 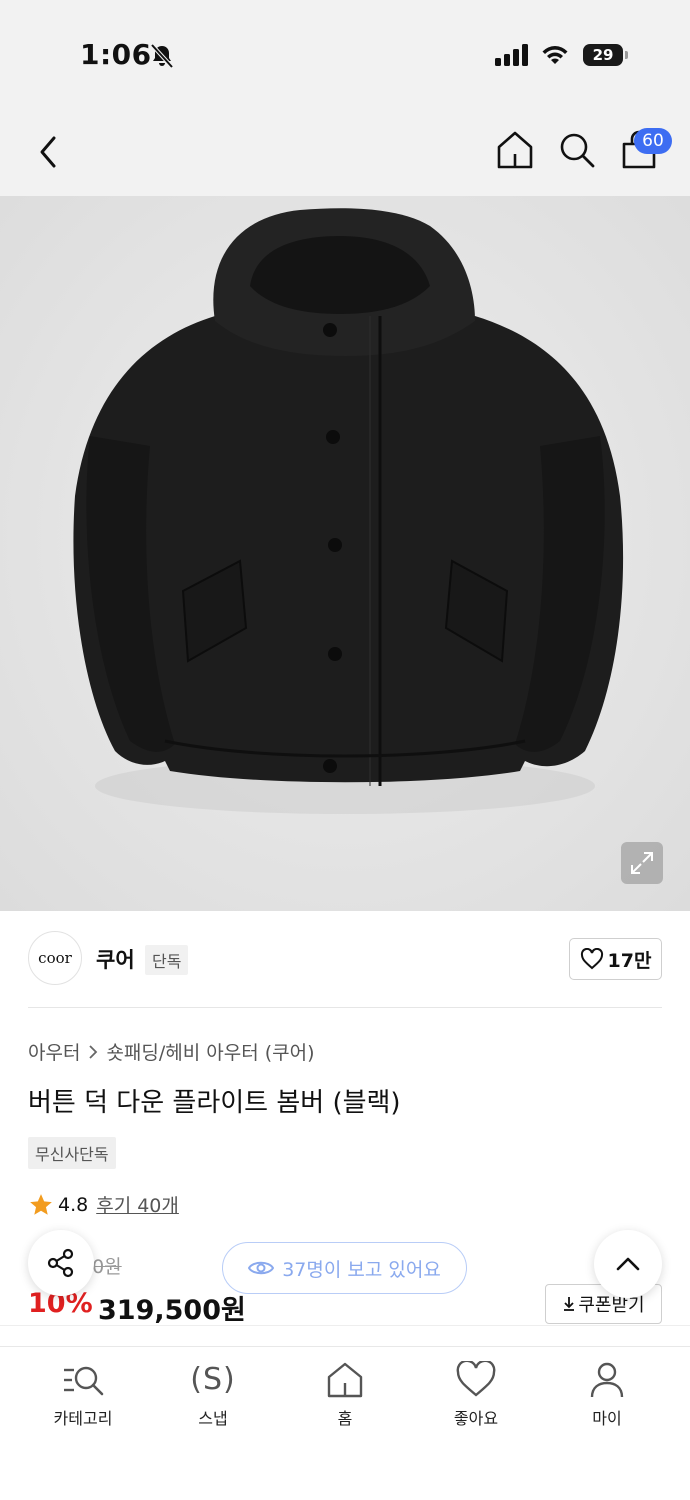 I want to click on share-icon, so click(x=60, y=1263).